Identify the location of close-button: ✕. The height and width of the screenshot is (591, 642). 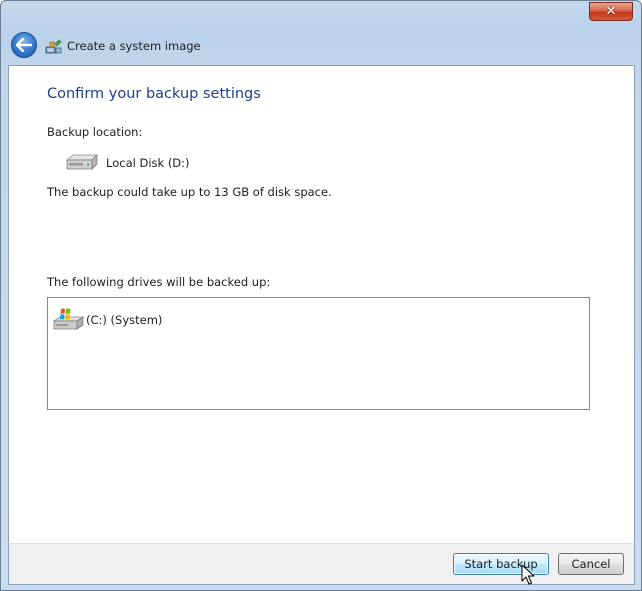
(611, 11).